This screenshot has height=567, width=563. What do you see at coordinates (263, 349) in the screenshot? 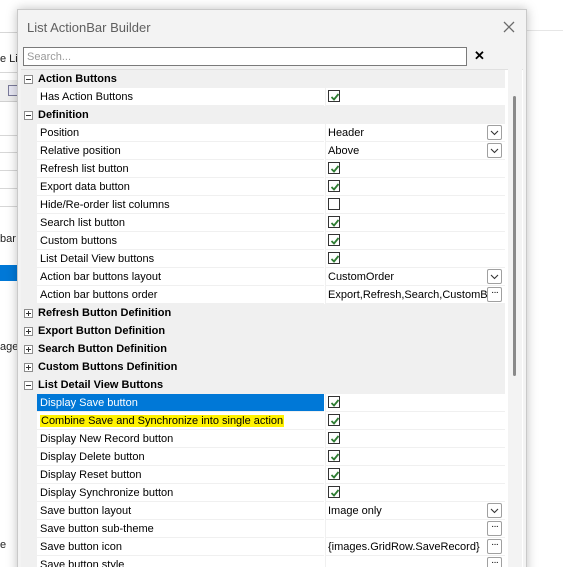
I see `category-search-button-definition: Search Button Definition` at bounding box center [263, 349].